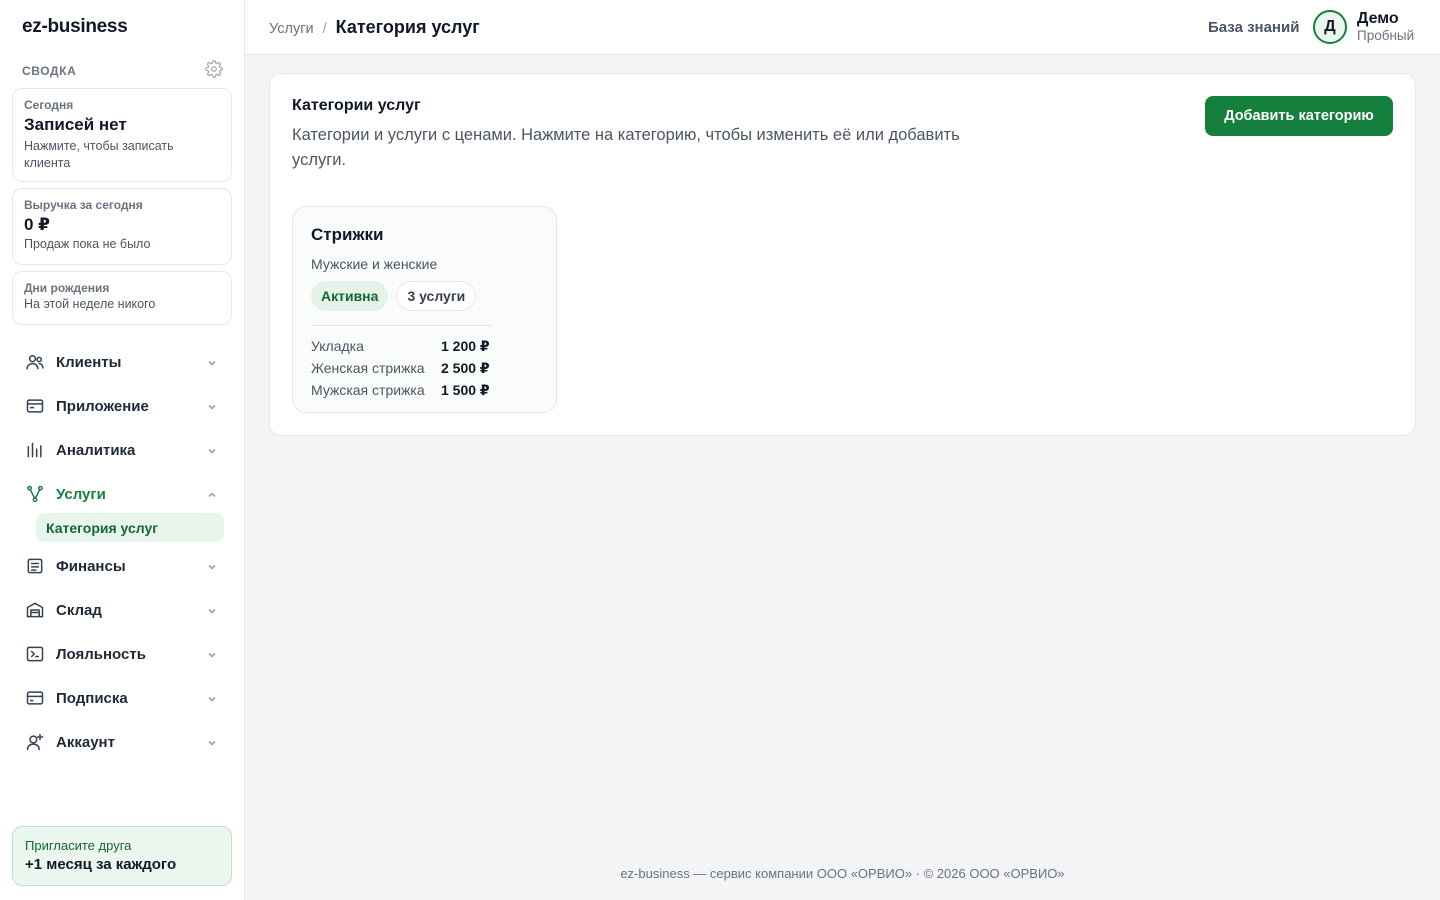 Image resolution: width=1440 pixels, height=900 pixels. I want to click on sidebar-item-analytics: Аналитика, so click(122, 450).